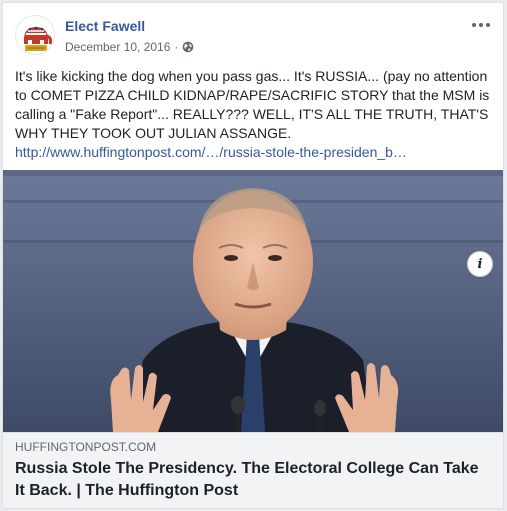 The image size is (507, 511). I want to click on globe-icon, so click(188, 47).